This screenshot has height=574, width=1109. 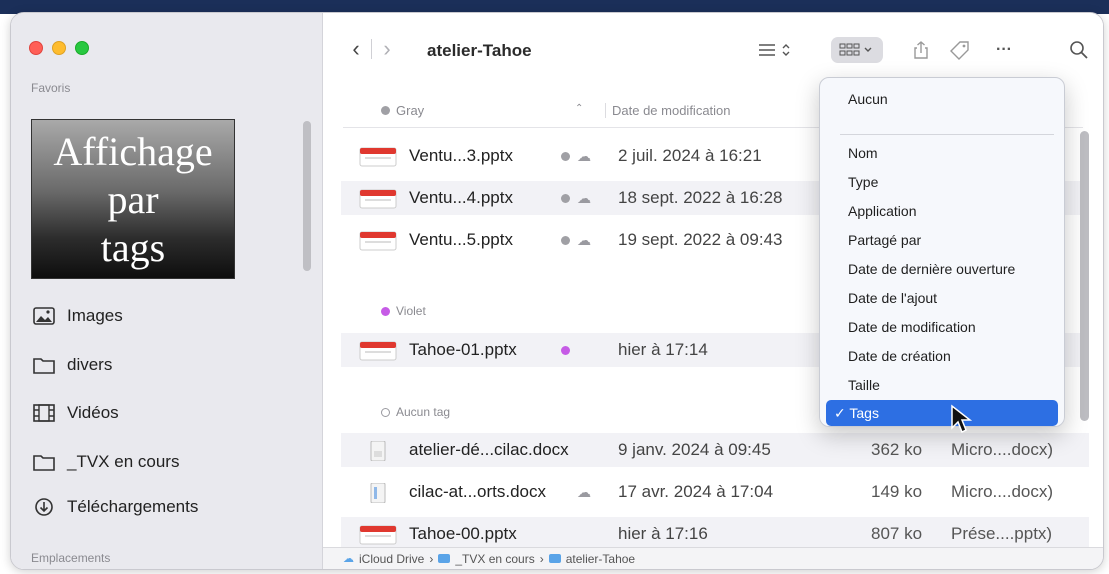 What do you see at coordinates (579, 108) in the screenshot?
I see `sort-ascending-icon: ⌃` at bounding box center [579, 108].